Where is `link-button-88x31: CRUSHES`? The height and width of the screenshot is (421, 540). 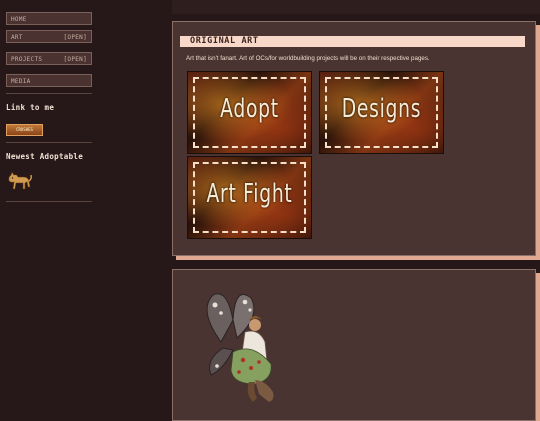 link-button-88x31: CRUSHES is located at coordinates (24, 130).